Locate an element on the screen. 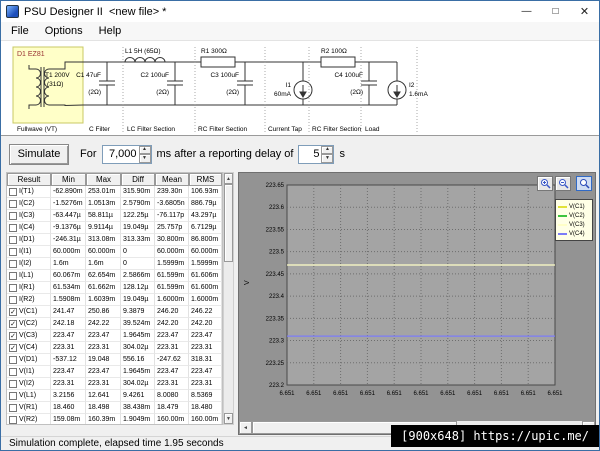  result-value: 60.067m is located at coordinates (68, 276).